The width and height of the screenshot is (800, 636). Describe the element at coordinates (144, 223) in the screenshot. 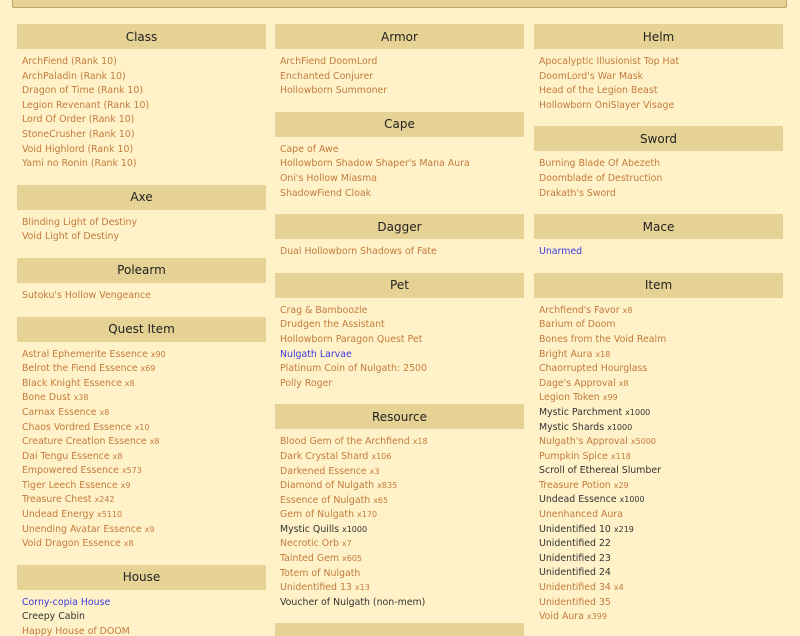

I see `inventory-item-link: Blinding Light of Destiny` at that location.